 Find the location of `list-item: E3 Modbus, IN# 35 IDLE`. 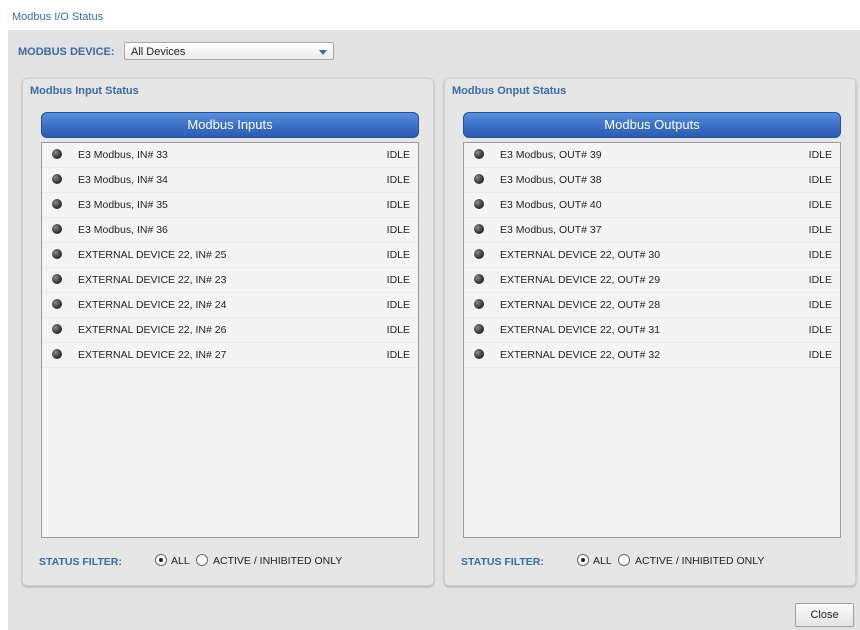

list-item: E3 Modbus, IN# 35 IDLE is located at coordinates (230, 205).